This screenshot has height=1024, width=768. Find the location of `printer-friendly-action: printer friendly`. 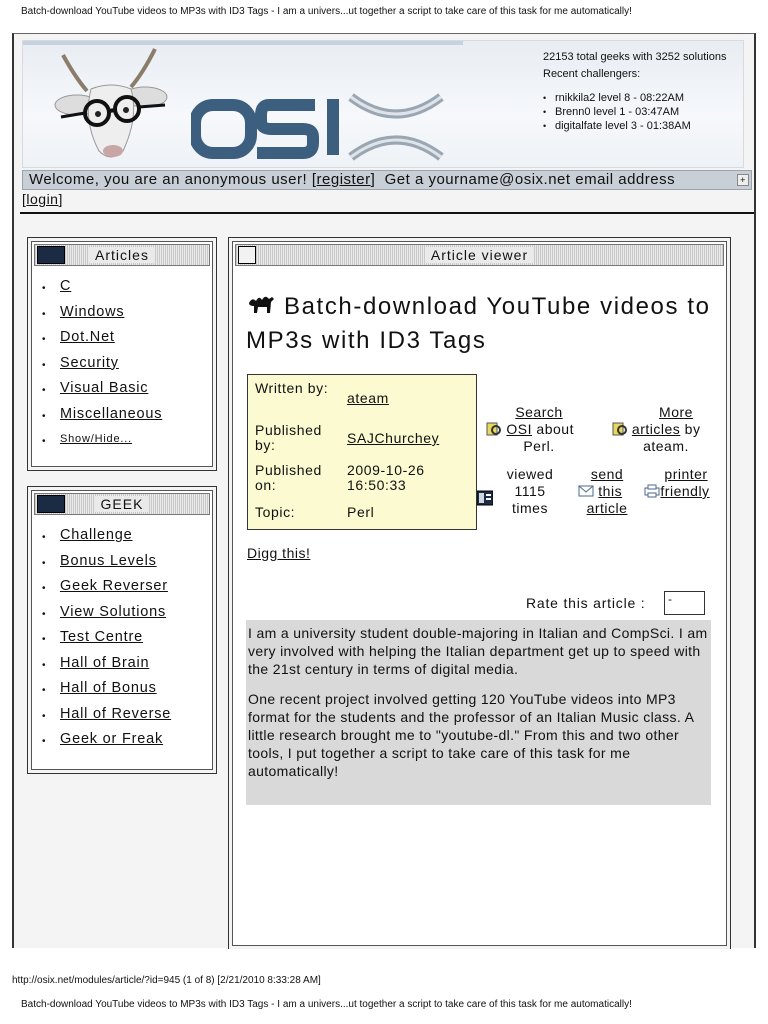

printer-friendly-action: printer friendly is located at coordinates (677, 483).